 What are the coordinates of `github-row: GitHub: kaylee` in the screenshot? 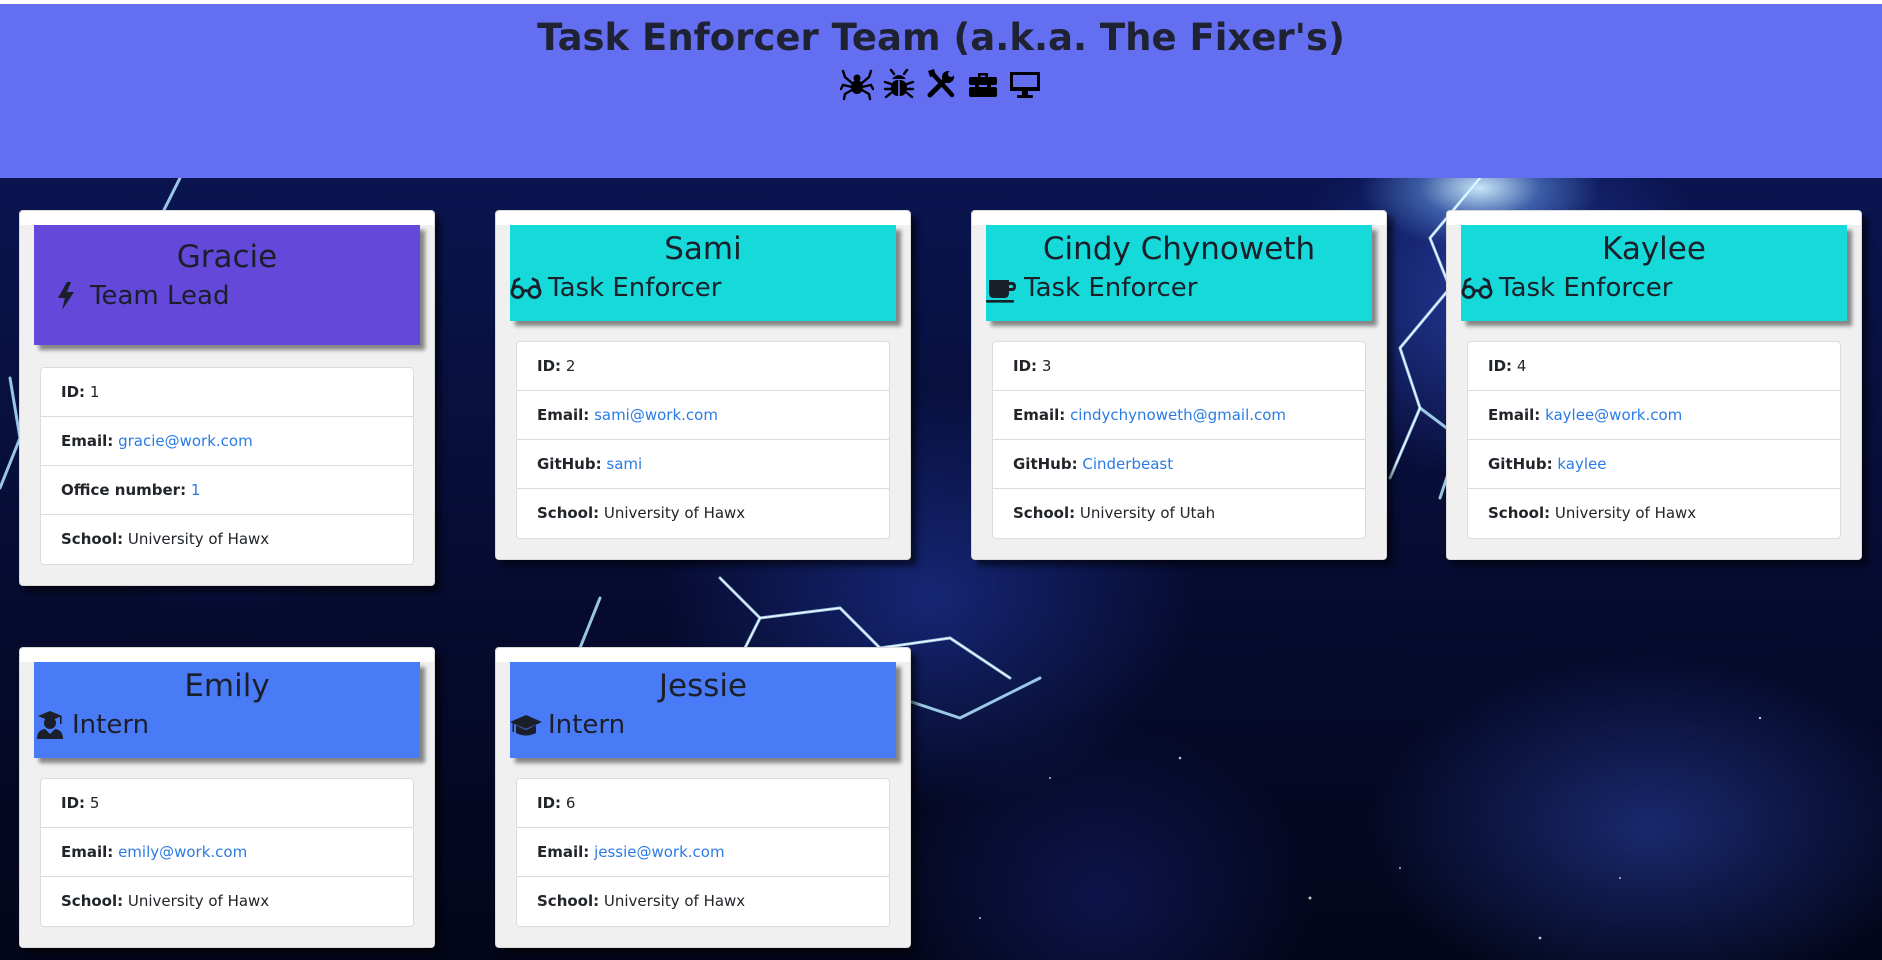 It's located at (1654, 464).